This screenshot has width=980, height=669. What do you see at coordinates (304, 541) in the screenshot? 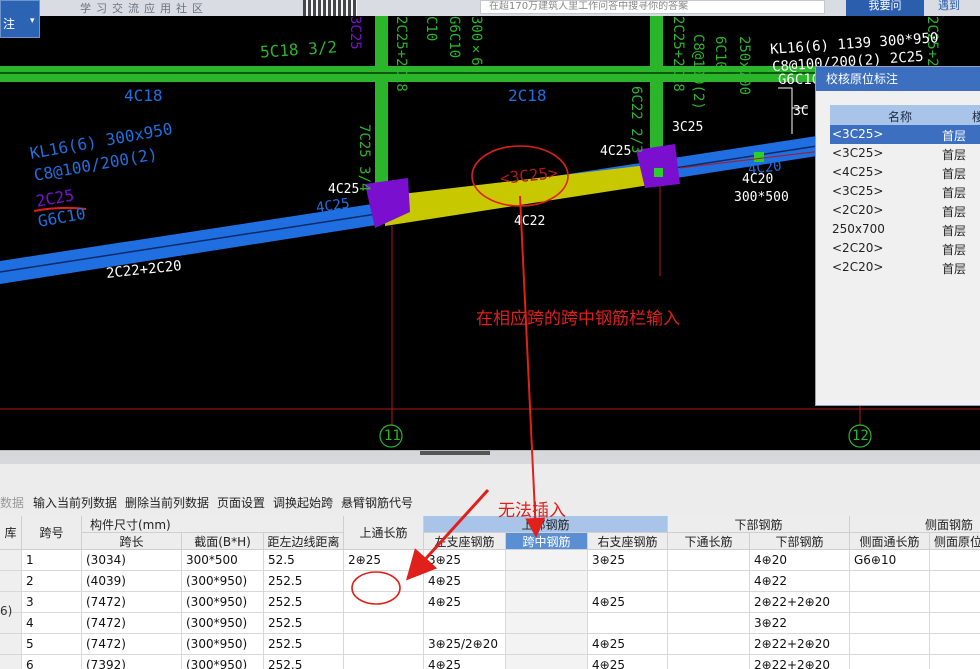
I see `header-edge-distance: 距左边线距离` at bounding box center [304, 541].